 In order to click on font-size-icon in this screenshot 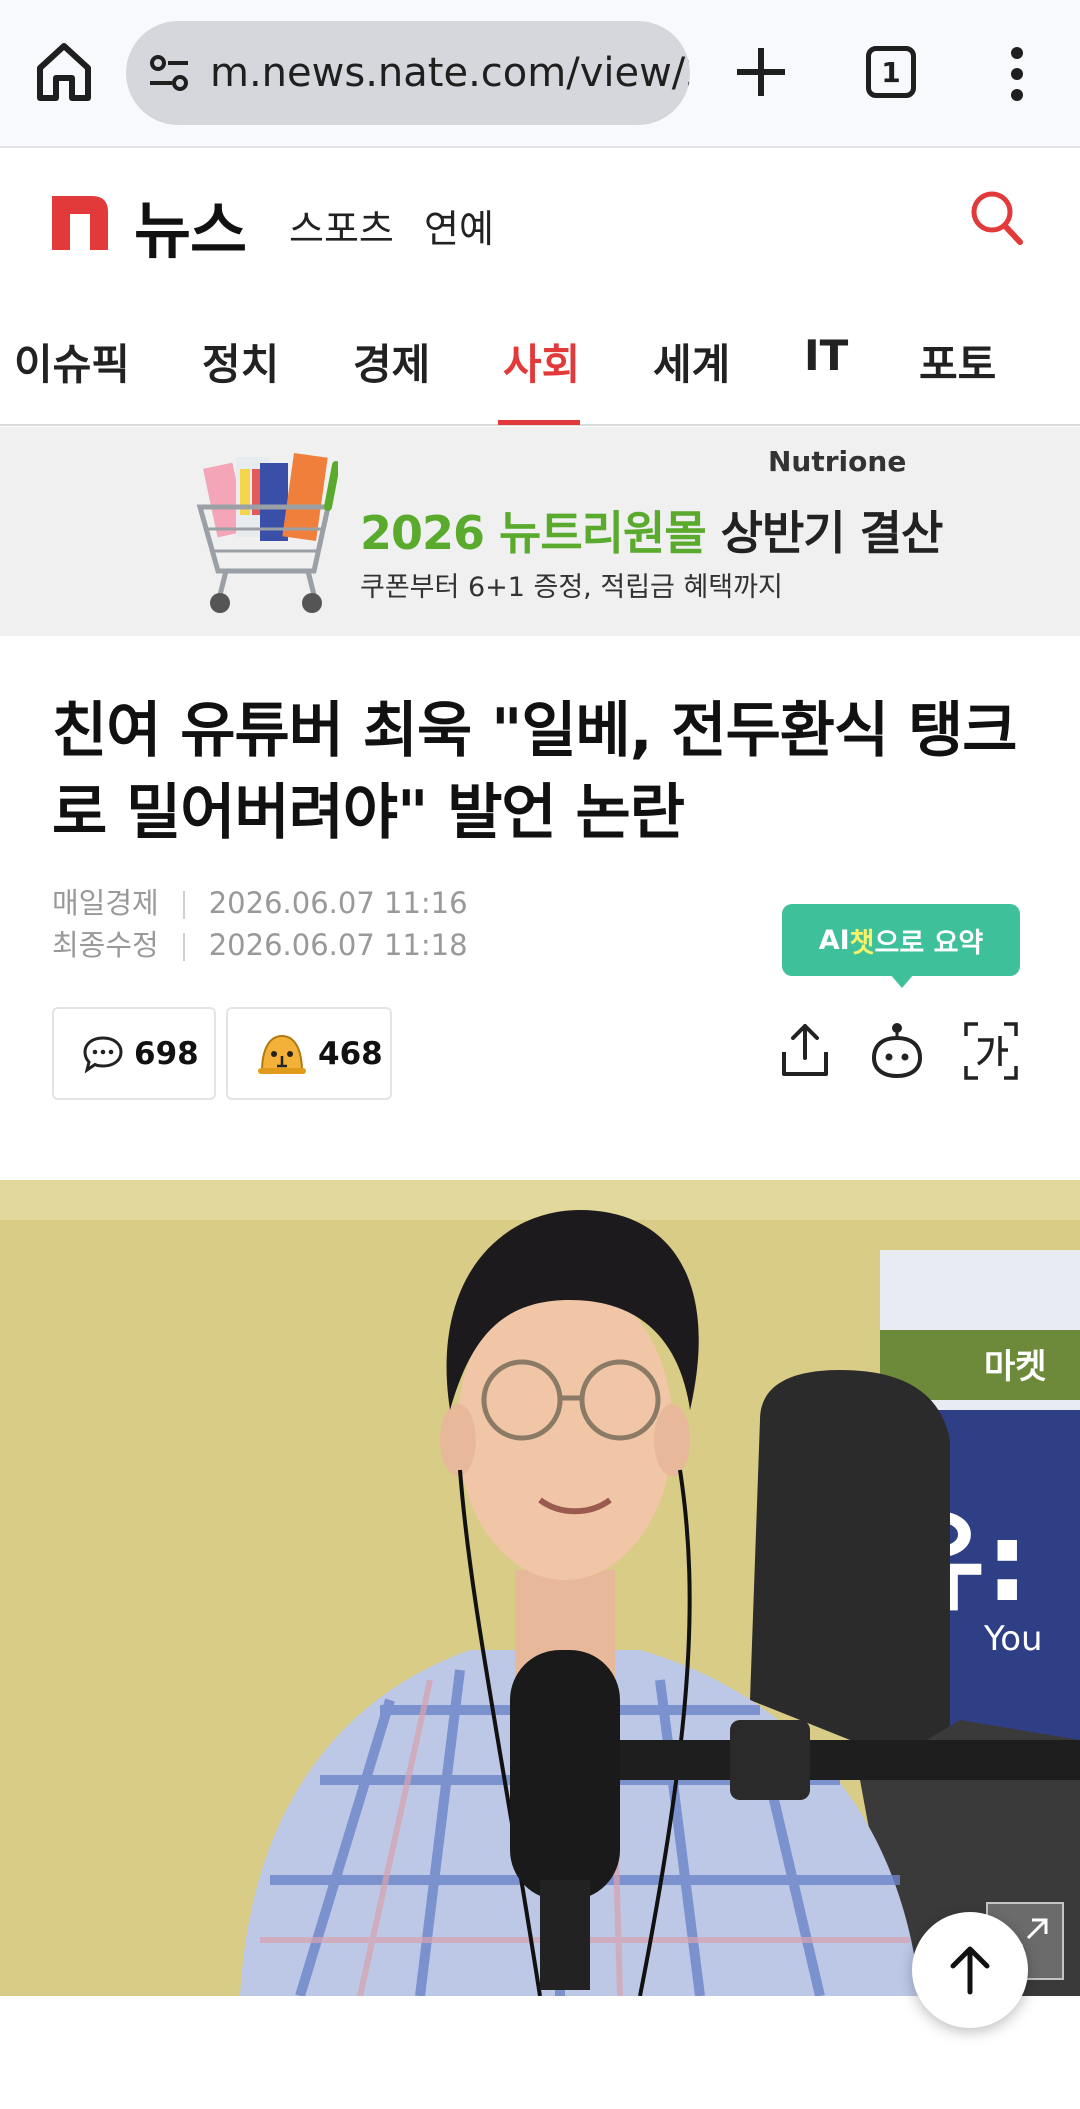, I will do `click(991, 1051)`.